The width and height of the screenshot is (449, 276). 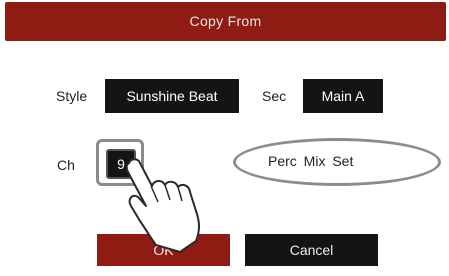 What do you see at coordinates (163, 250) in the screenshot?
I see `ok-button: OK` at bounding box center [163, 250].